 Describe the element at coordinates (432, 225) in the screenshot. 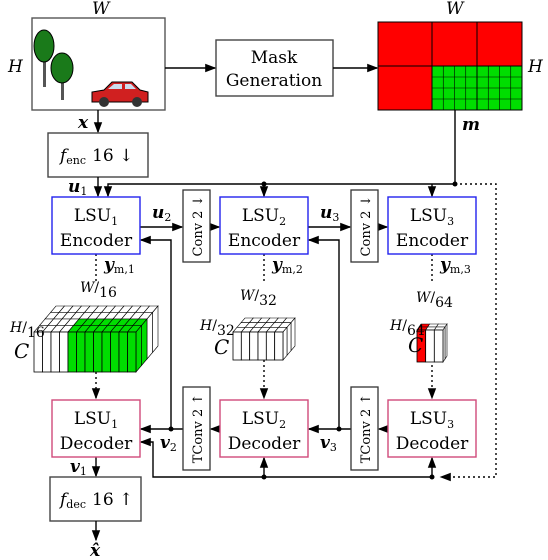

I see `lsu-3-encoder: LSU3Encoder` at that location.